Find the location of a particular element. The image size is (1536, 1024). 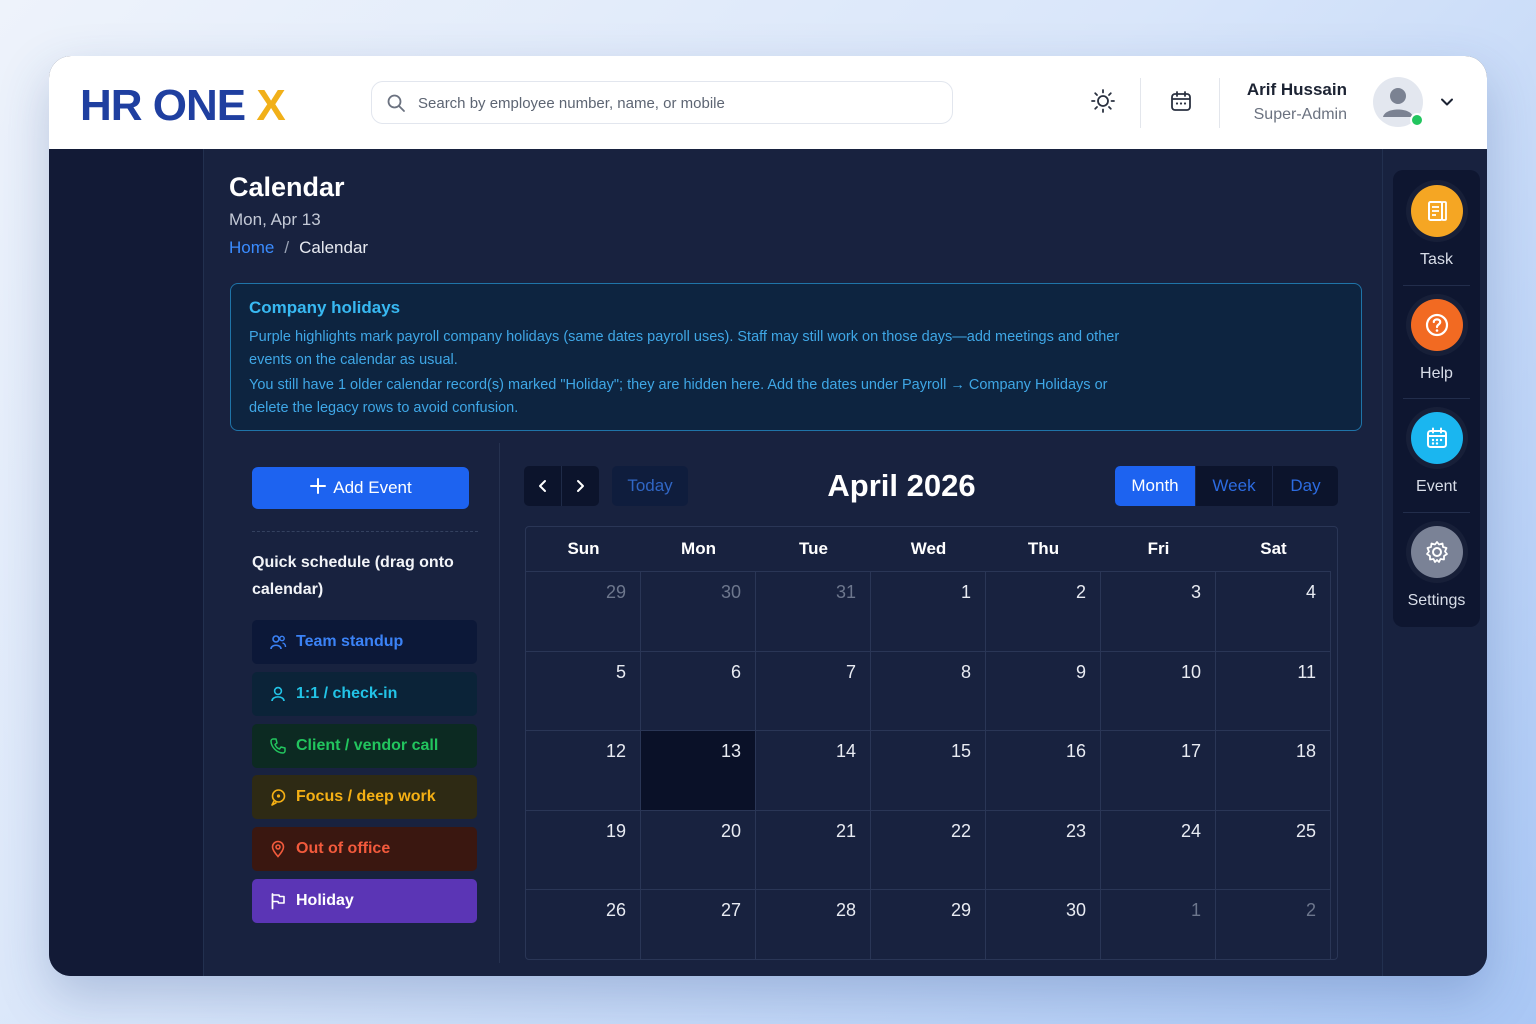

calendar-day: 26 is located at coordinates (583, 924).